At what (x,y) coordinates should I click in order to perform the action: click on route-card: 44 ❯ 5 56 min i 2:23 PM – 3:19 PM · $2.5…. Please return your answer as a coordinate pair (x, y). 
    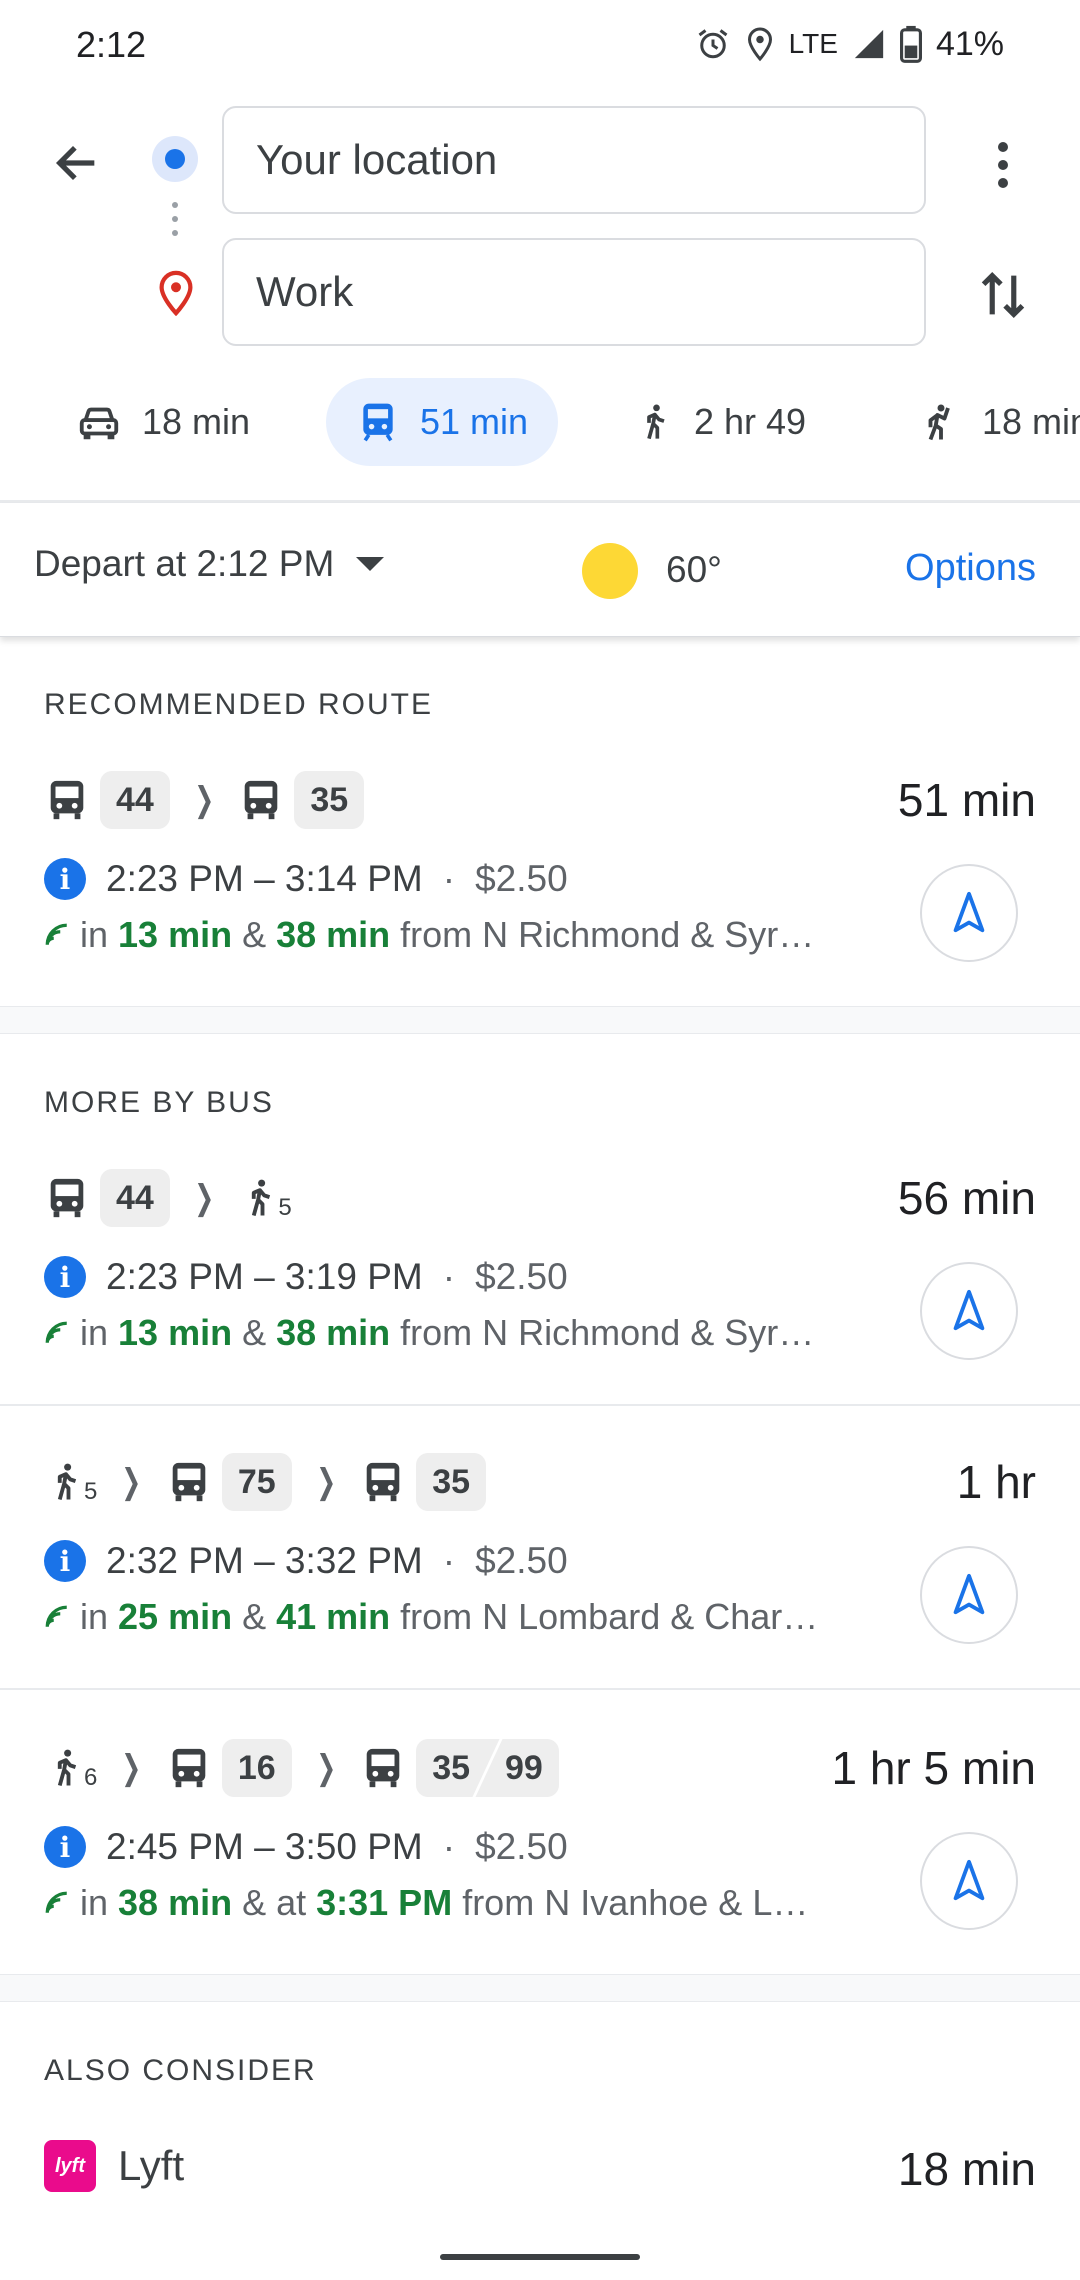
    Looking at the image, I should click on (540, 1281).